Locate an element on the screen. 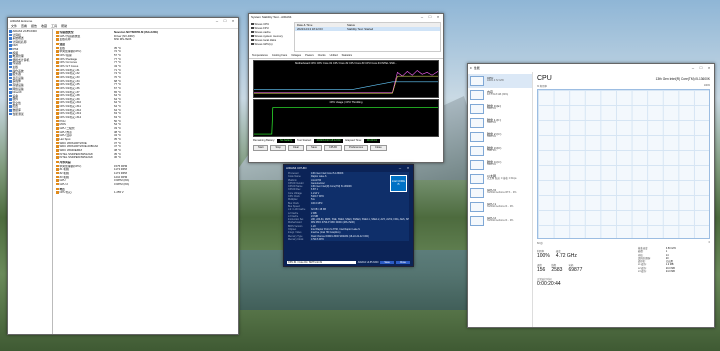  tab: Clocks is located at coordinates (322, 56).